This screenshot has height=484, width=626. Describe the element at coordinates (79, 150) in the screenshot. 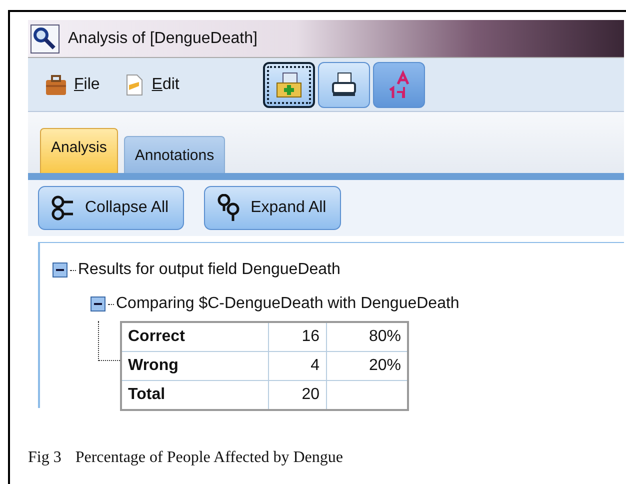

I see `tab: Analysis` at that location.